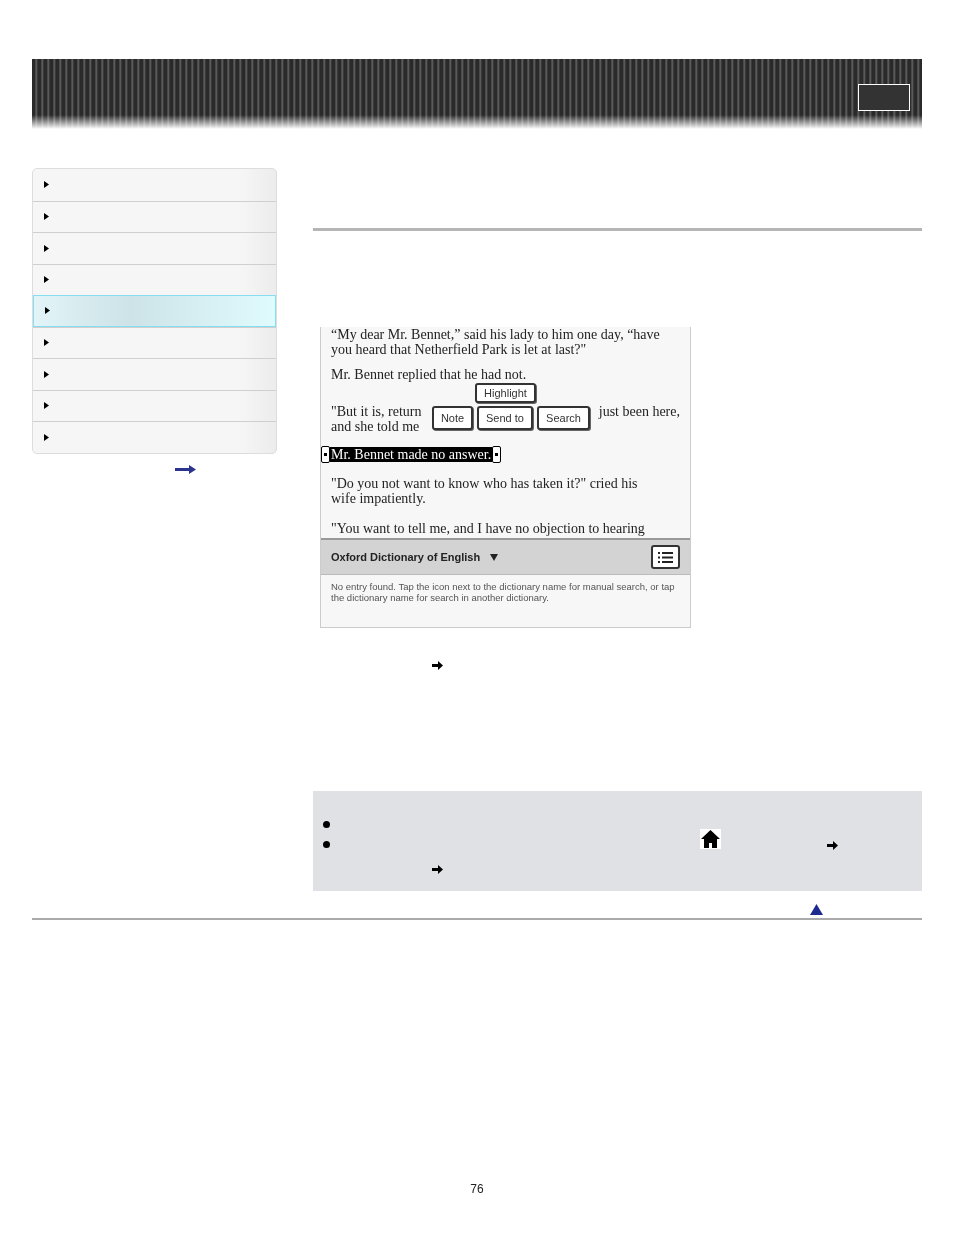  What do you see at coordinates (411, 454) in the screenshot?
I see `book-text: Mr. Bennet made no answer.` at bounding box center [411, 454].